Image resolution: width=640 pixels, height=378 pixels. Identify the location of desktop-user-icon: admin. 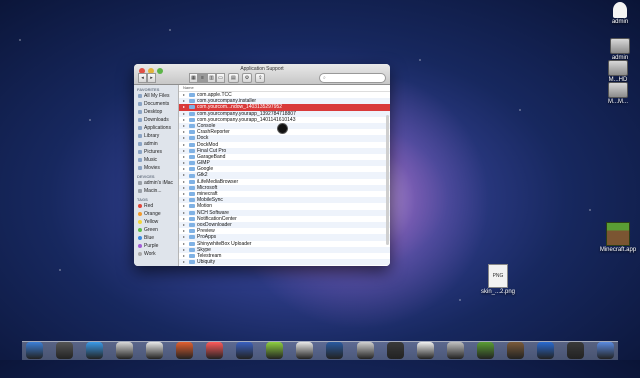
(620, 13).